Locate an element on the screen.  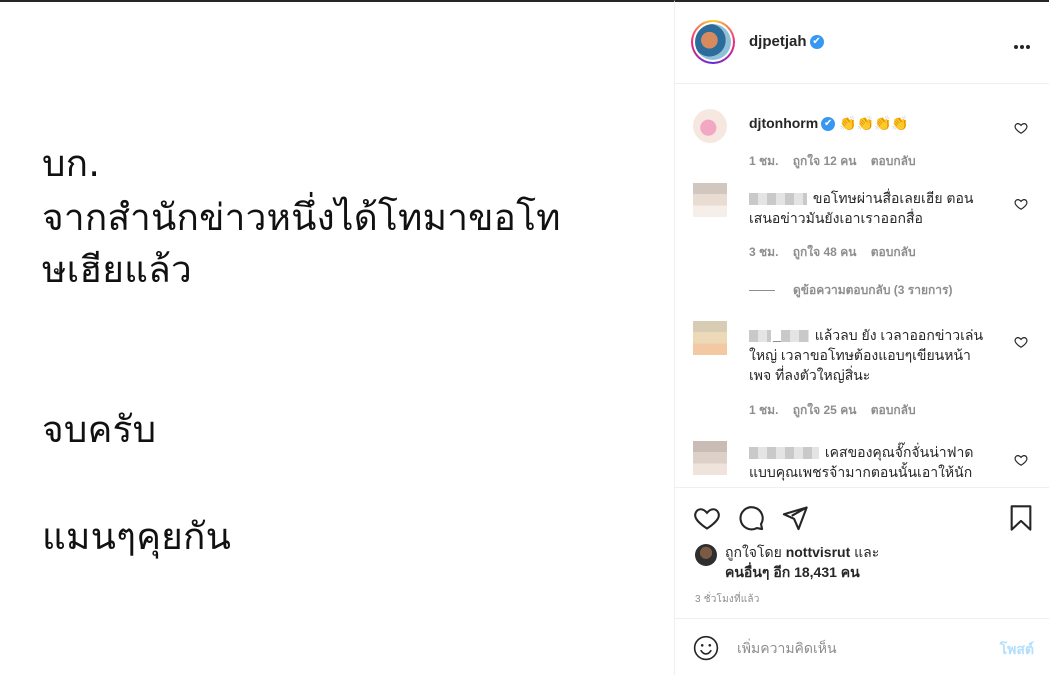
heart-icon is located at coordinates (707, 518).